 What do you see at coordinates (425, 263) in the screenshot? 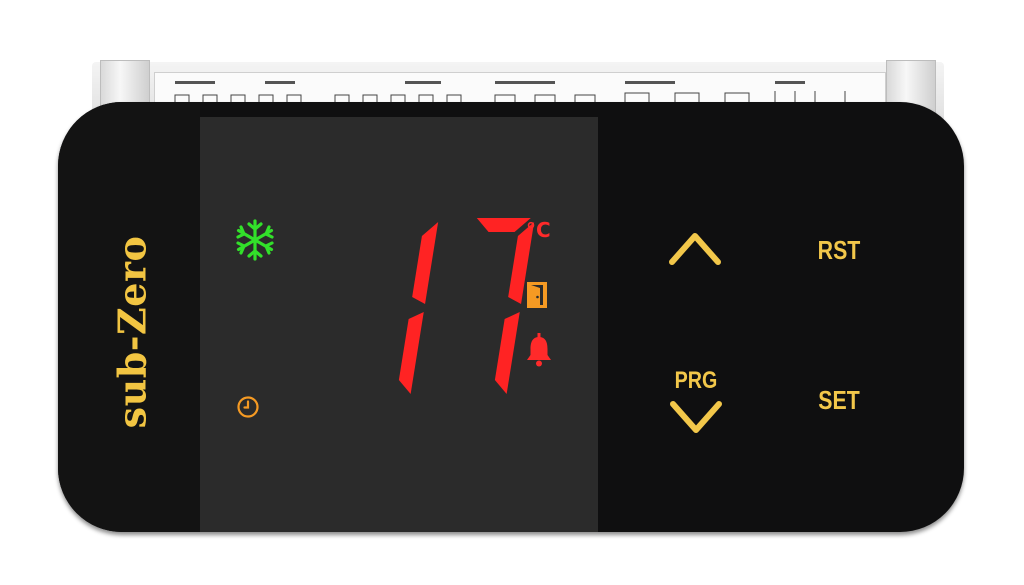
I see `digit-1-segment-b` at bounding box center [425, 263].